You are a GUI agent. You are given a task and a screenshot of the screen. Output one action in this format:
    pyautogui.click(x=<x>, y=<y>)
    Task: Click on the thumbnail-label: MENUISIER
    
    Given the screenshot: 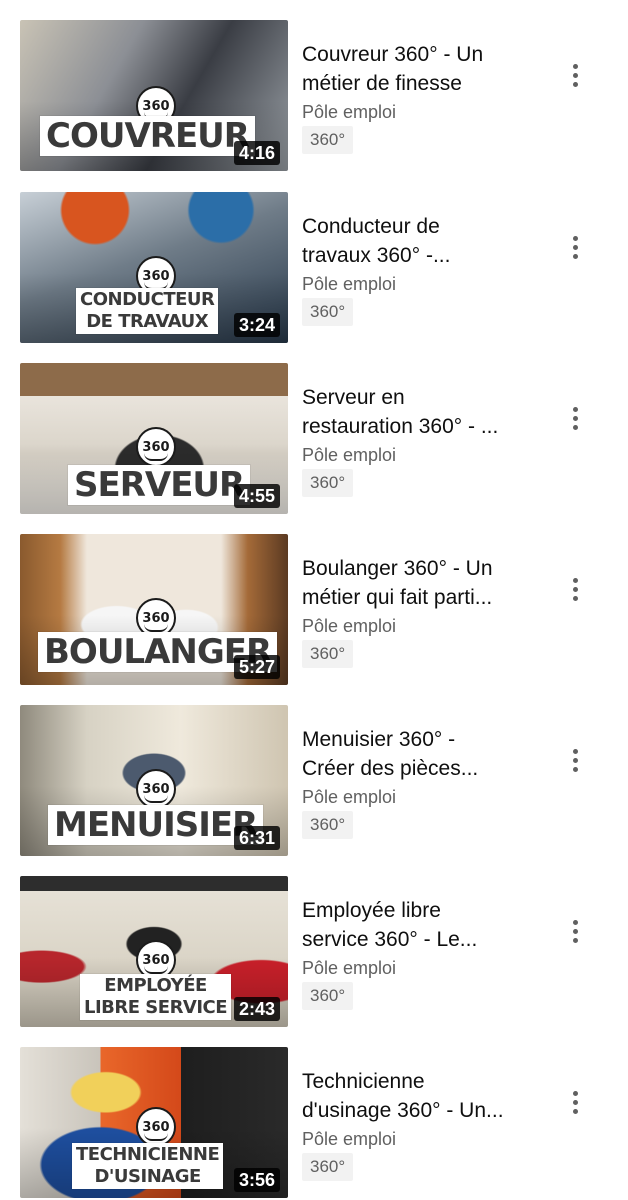 What is the action you would take?
    pyautogui.click(x=156, y=825)
    